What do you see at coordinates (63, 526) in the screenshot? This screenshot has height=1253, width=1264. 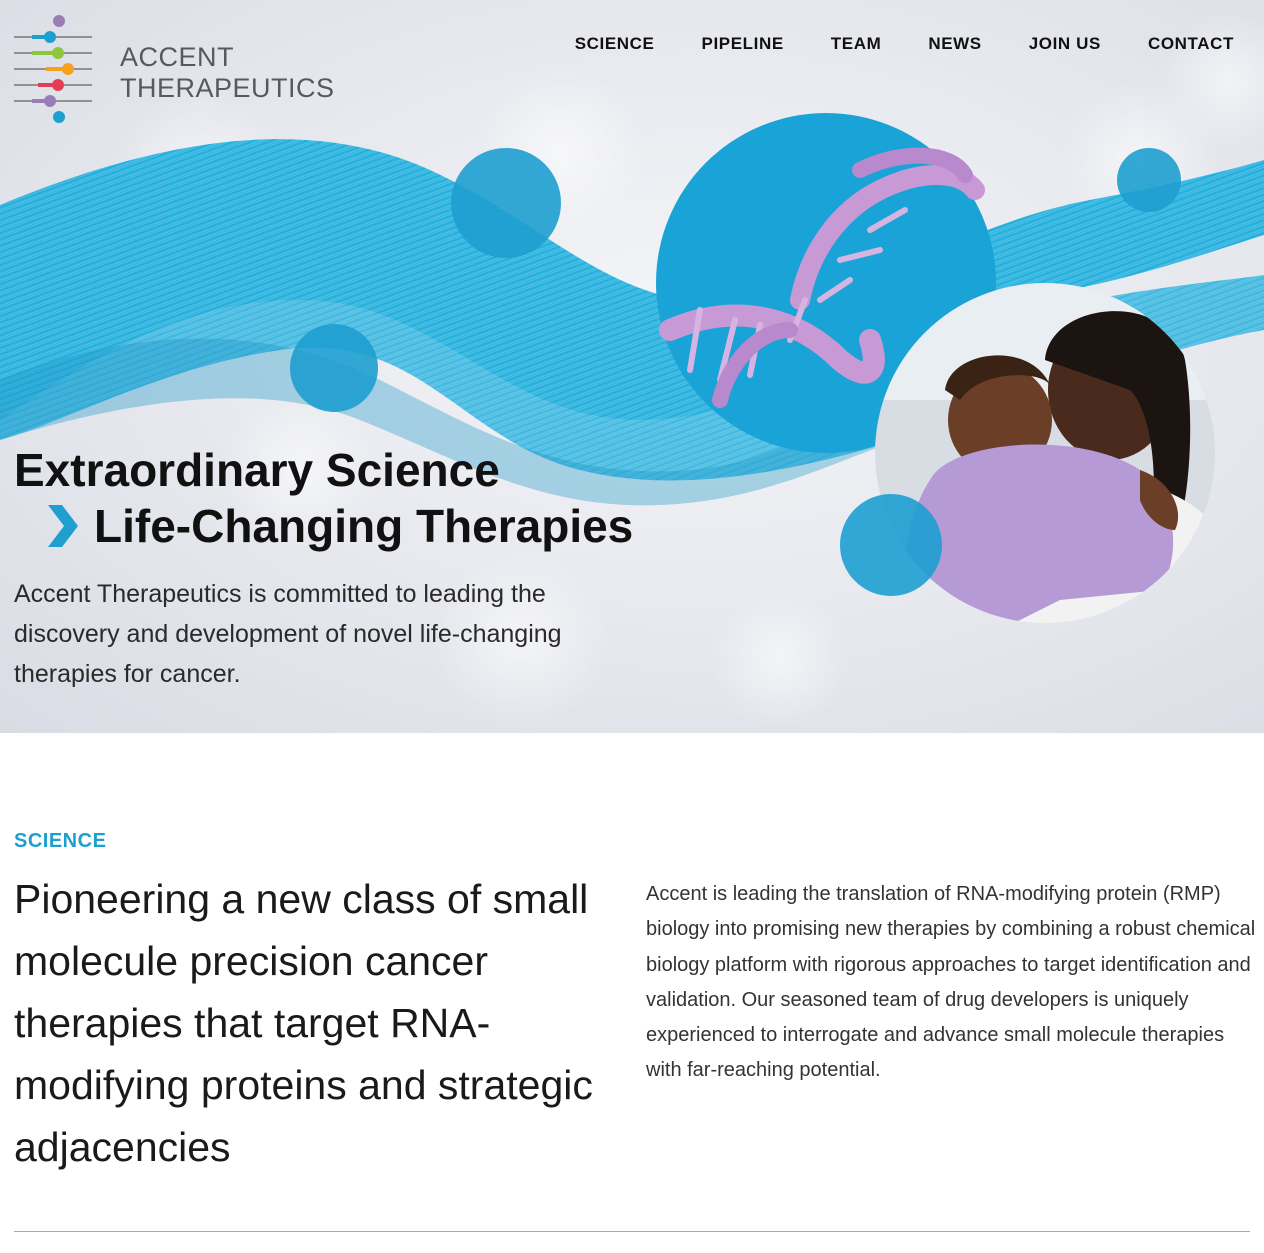 I see `chevron-right-icon` at bounding box center [63, 526].